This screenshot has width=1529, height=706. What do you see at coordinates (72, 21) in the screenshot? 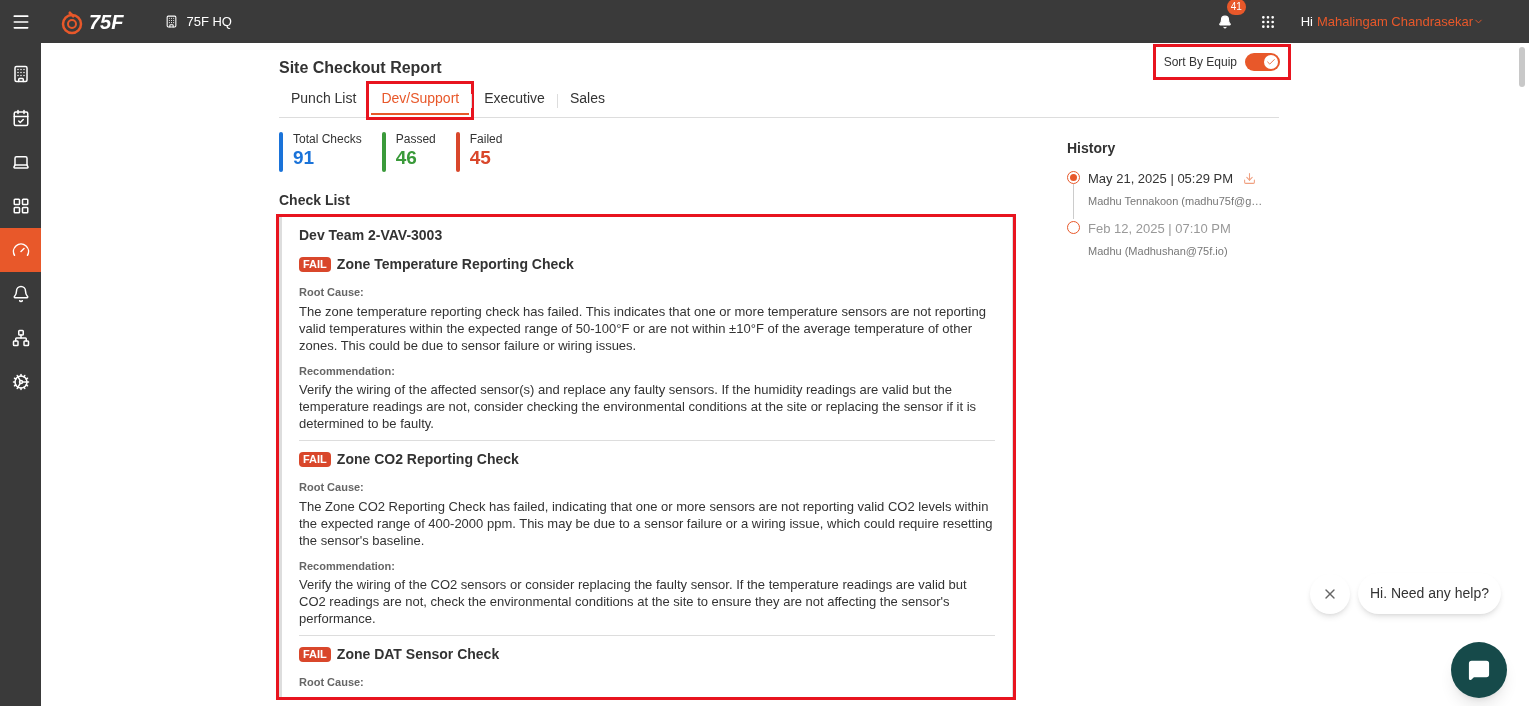
I see `logo-icon` at bounding box center [72, 21].